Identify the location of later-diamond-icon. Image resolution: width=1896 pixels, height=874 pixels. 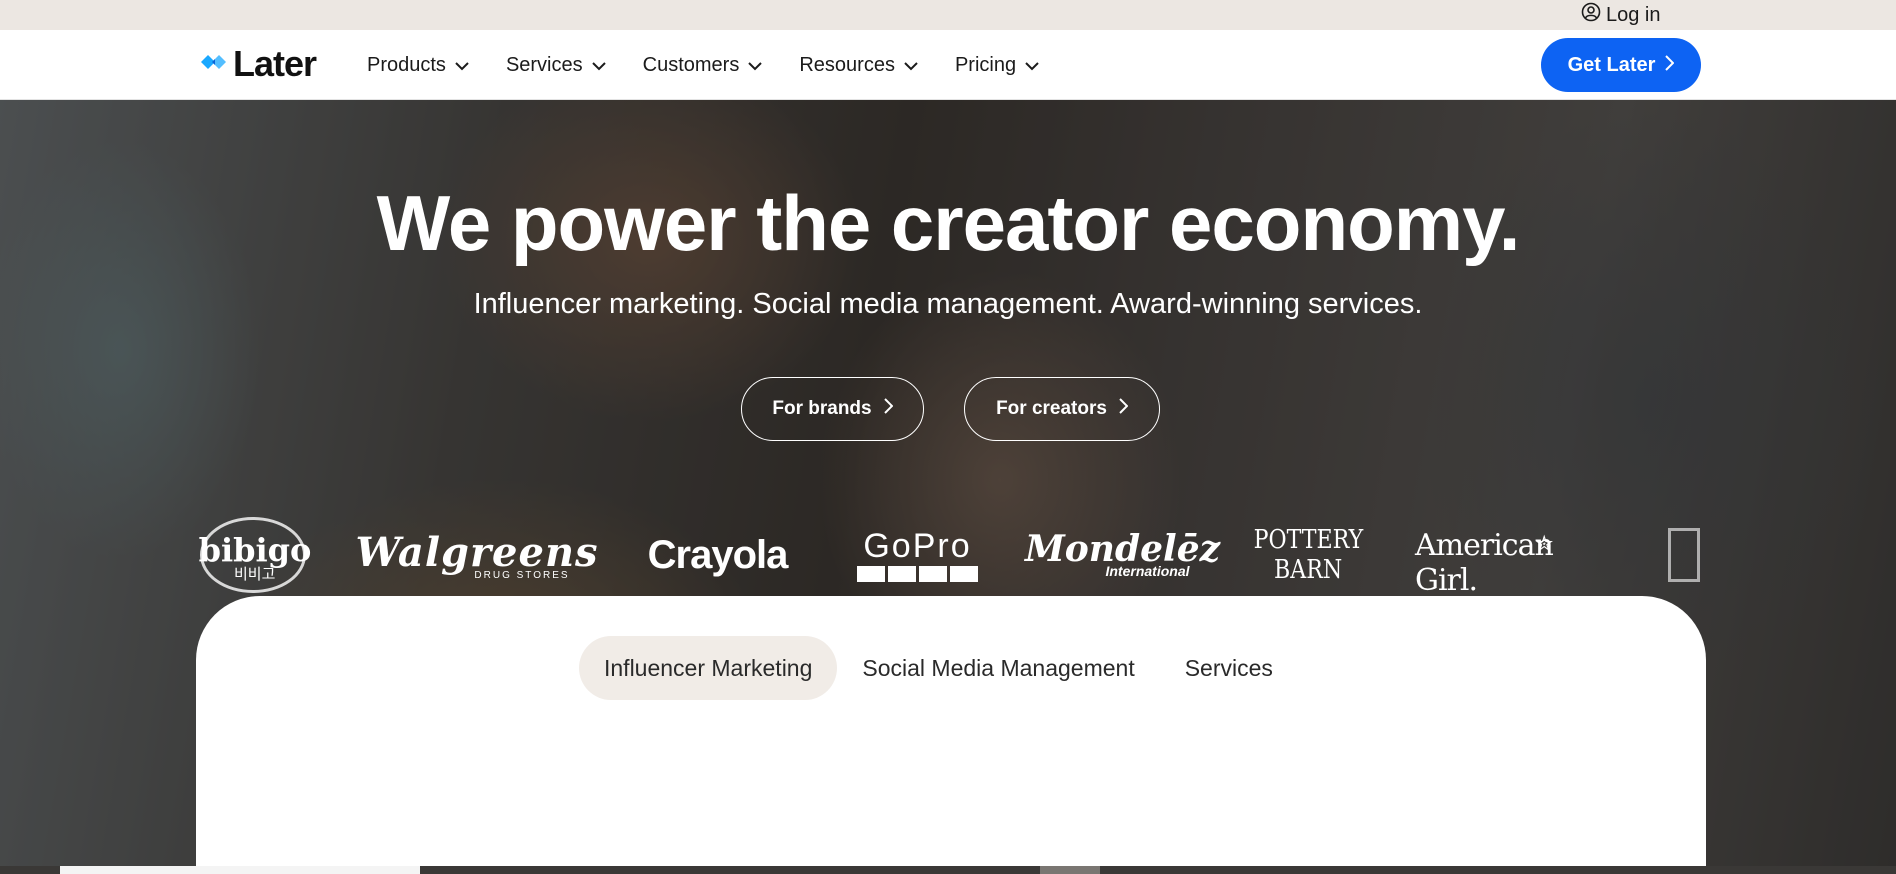
(214, 64).